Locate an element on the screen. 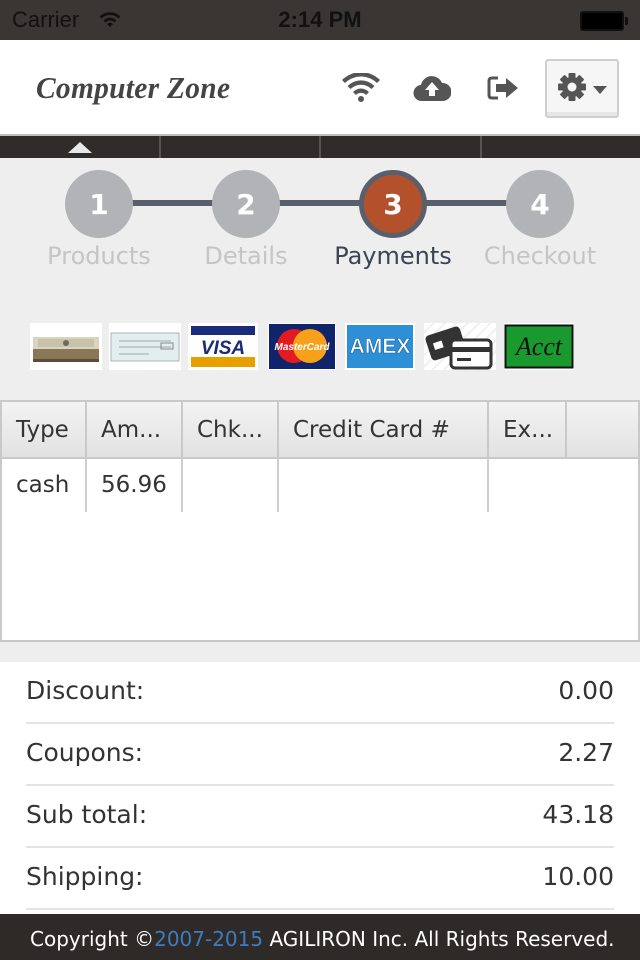 This screenshot has height=960, width=640. active-tab-caret-icon is located at coordinates (80, 147).